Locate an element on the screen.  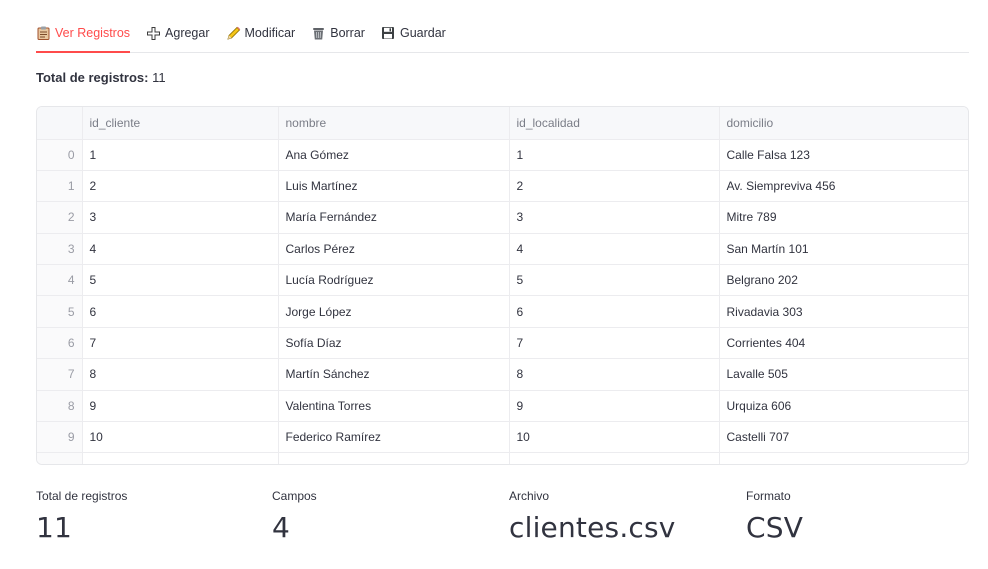
cell-id-cliente: 10 is located at coordinates (180, 437).